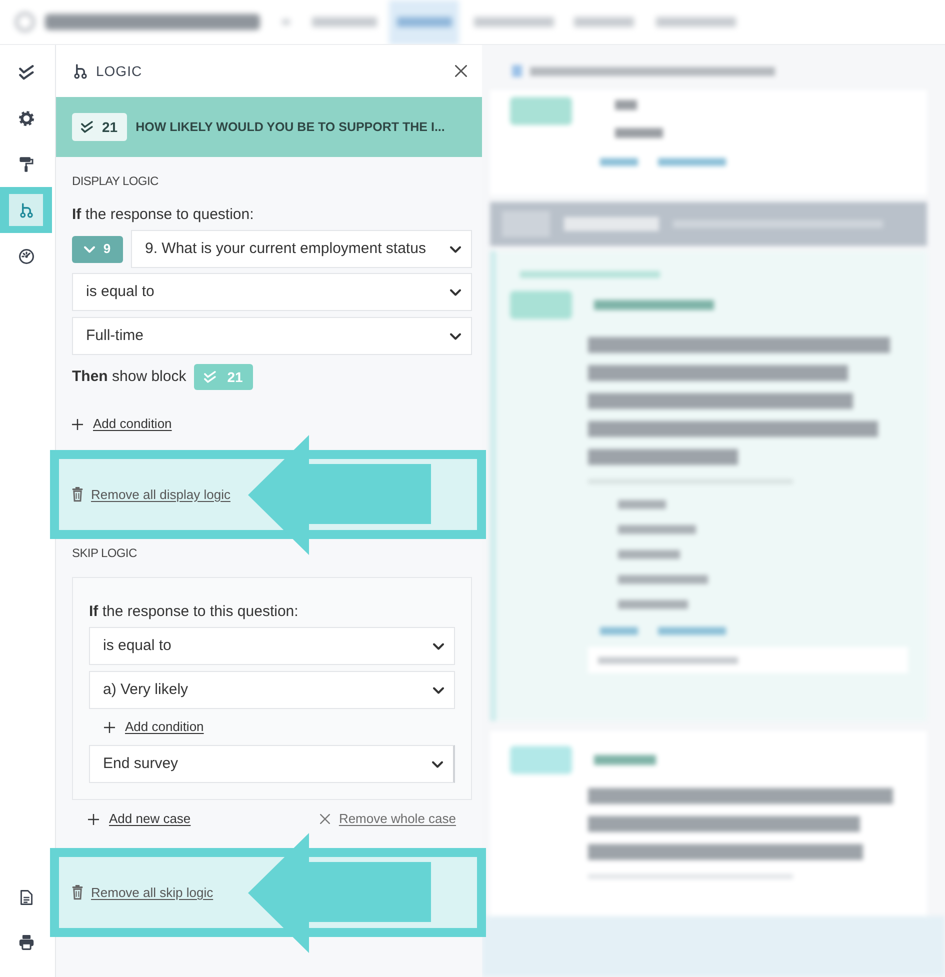 The image size is (945, 977). Describe the element at coordinates (388, 819) in the screenshot. I see `remove-whole-case-link: Remove whole case` at that location.